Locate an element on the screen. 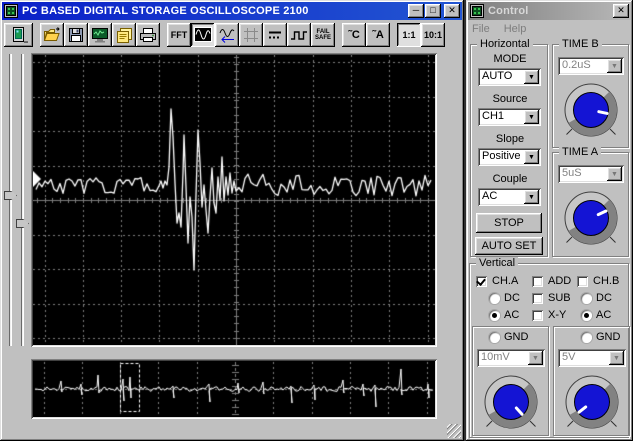 The image size is (633, 441). ch-a-range-value: 10mV is located at coordinates (495, 357).